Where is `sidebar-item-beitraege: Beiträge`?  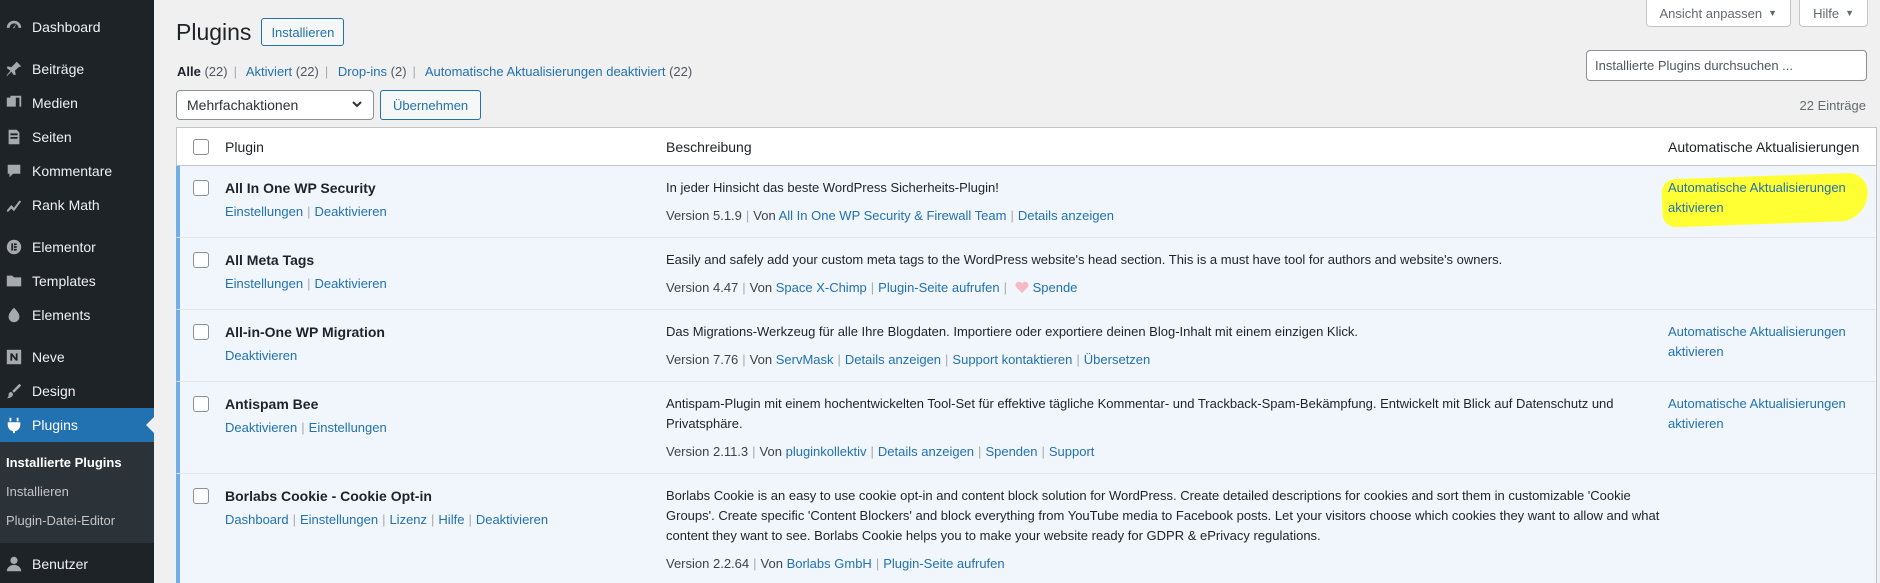 sidebar-item-beitraege: Beiträge is located at coordinates (77, 69).